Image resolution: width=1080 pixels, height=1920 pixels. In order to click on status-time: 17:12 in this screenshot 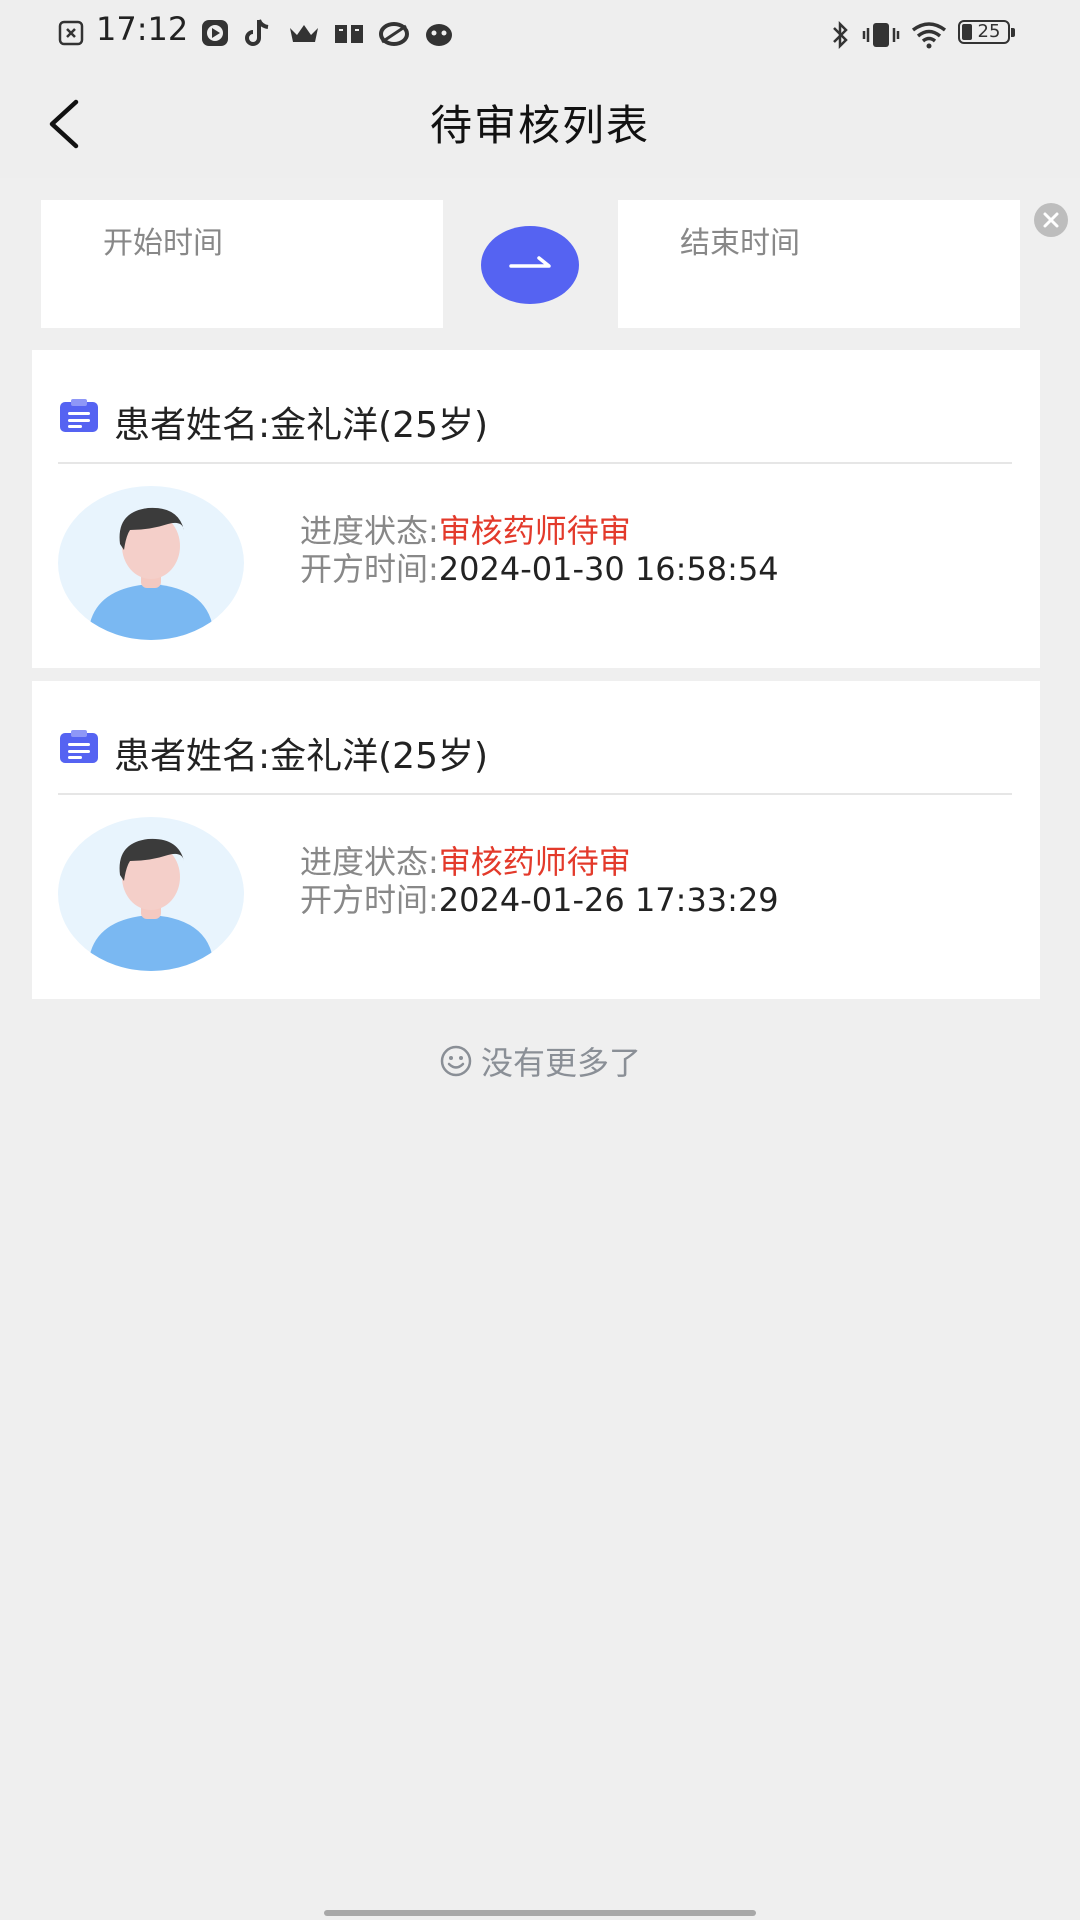, I will do `click(142, 29)`.